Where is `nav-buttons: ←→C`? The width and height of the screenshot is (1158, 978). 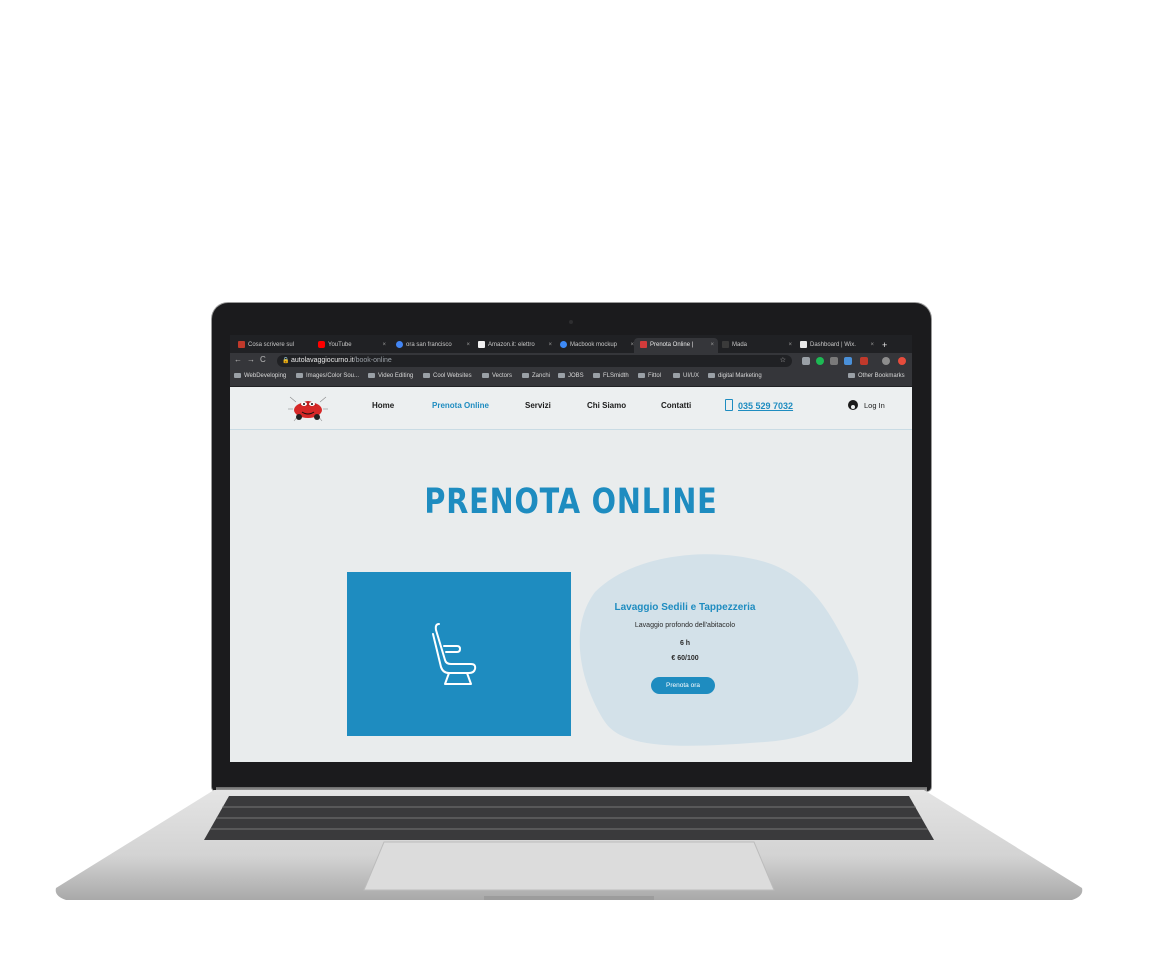 nav-buttons: ←→C is located at coordinates (252, 359).